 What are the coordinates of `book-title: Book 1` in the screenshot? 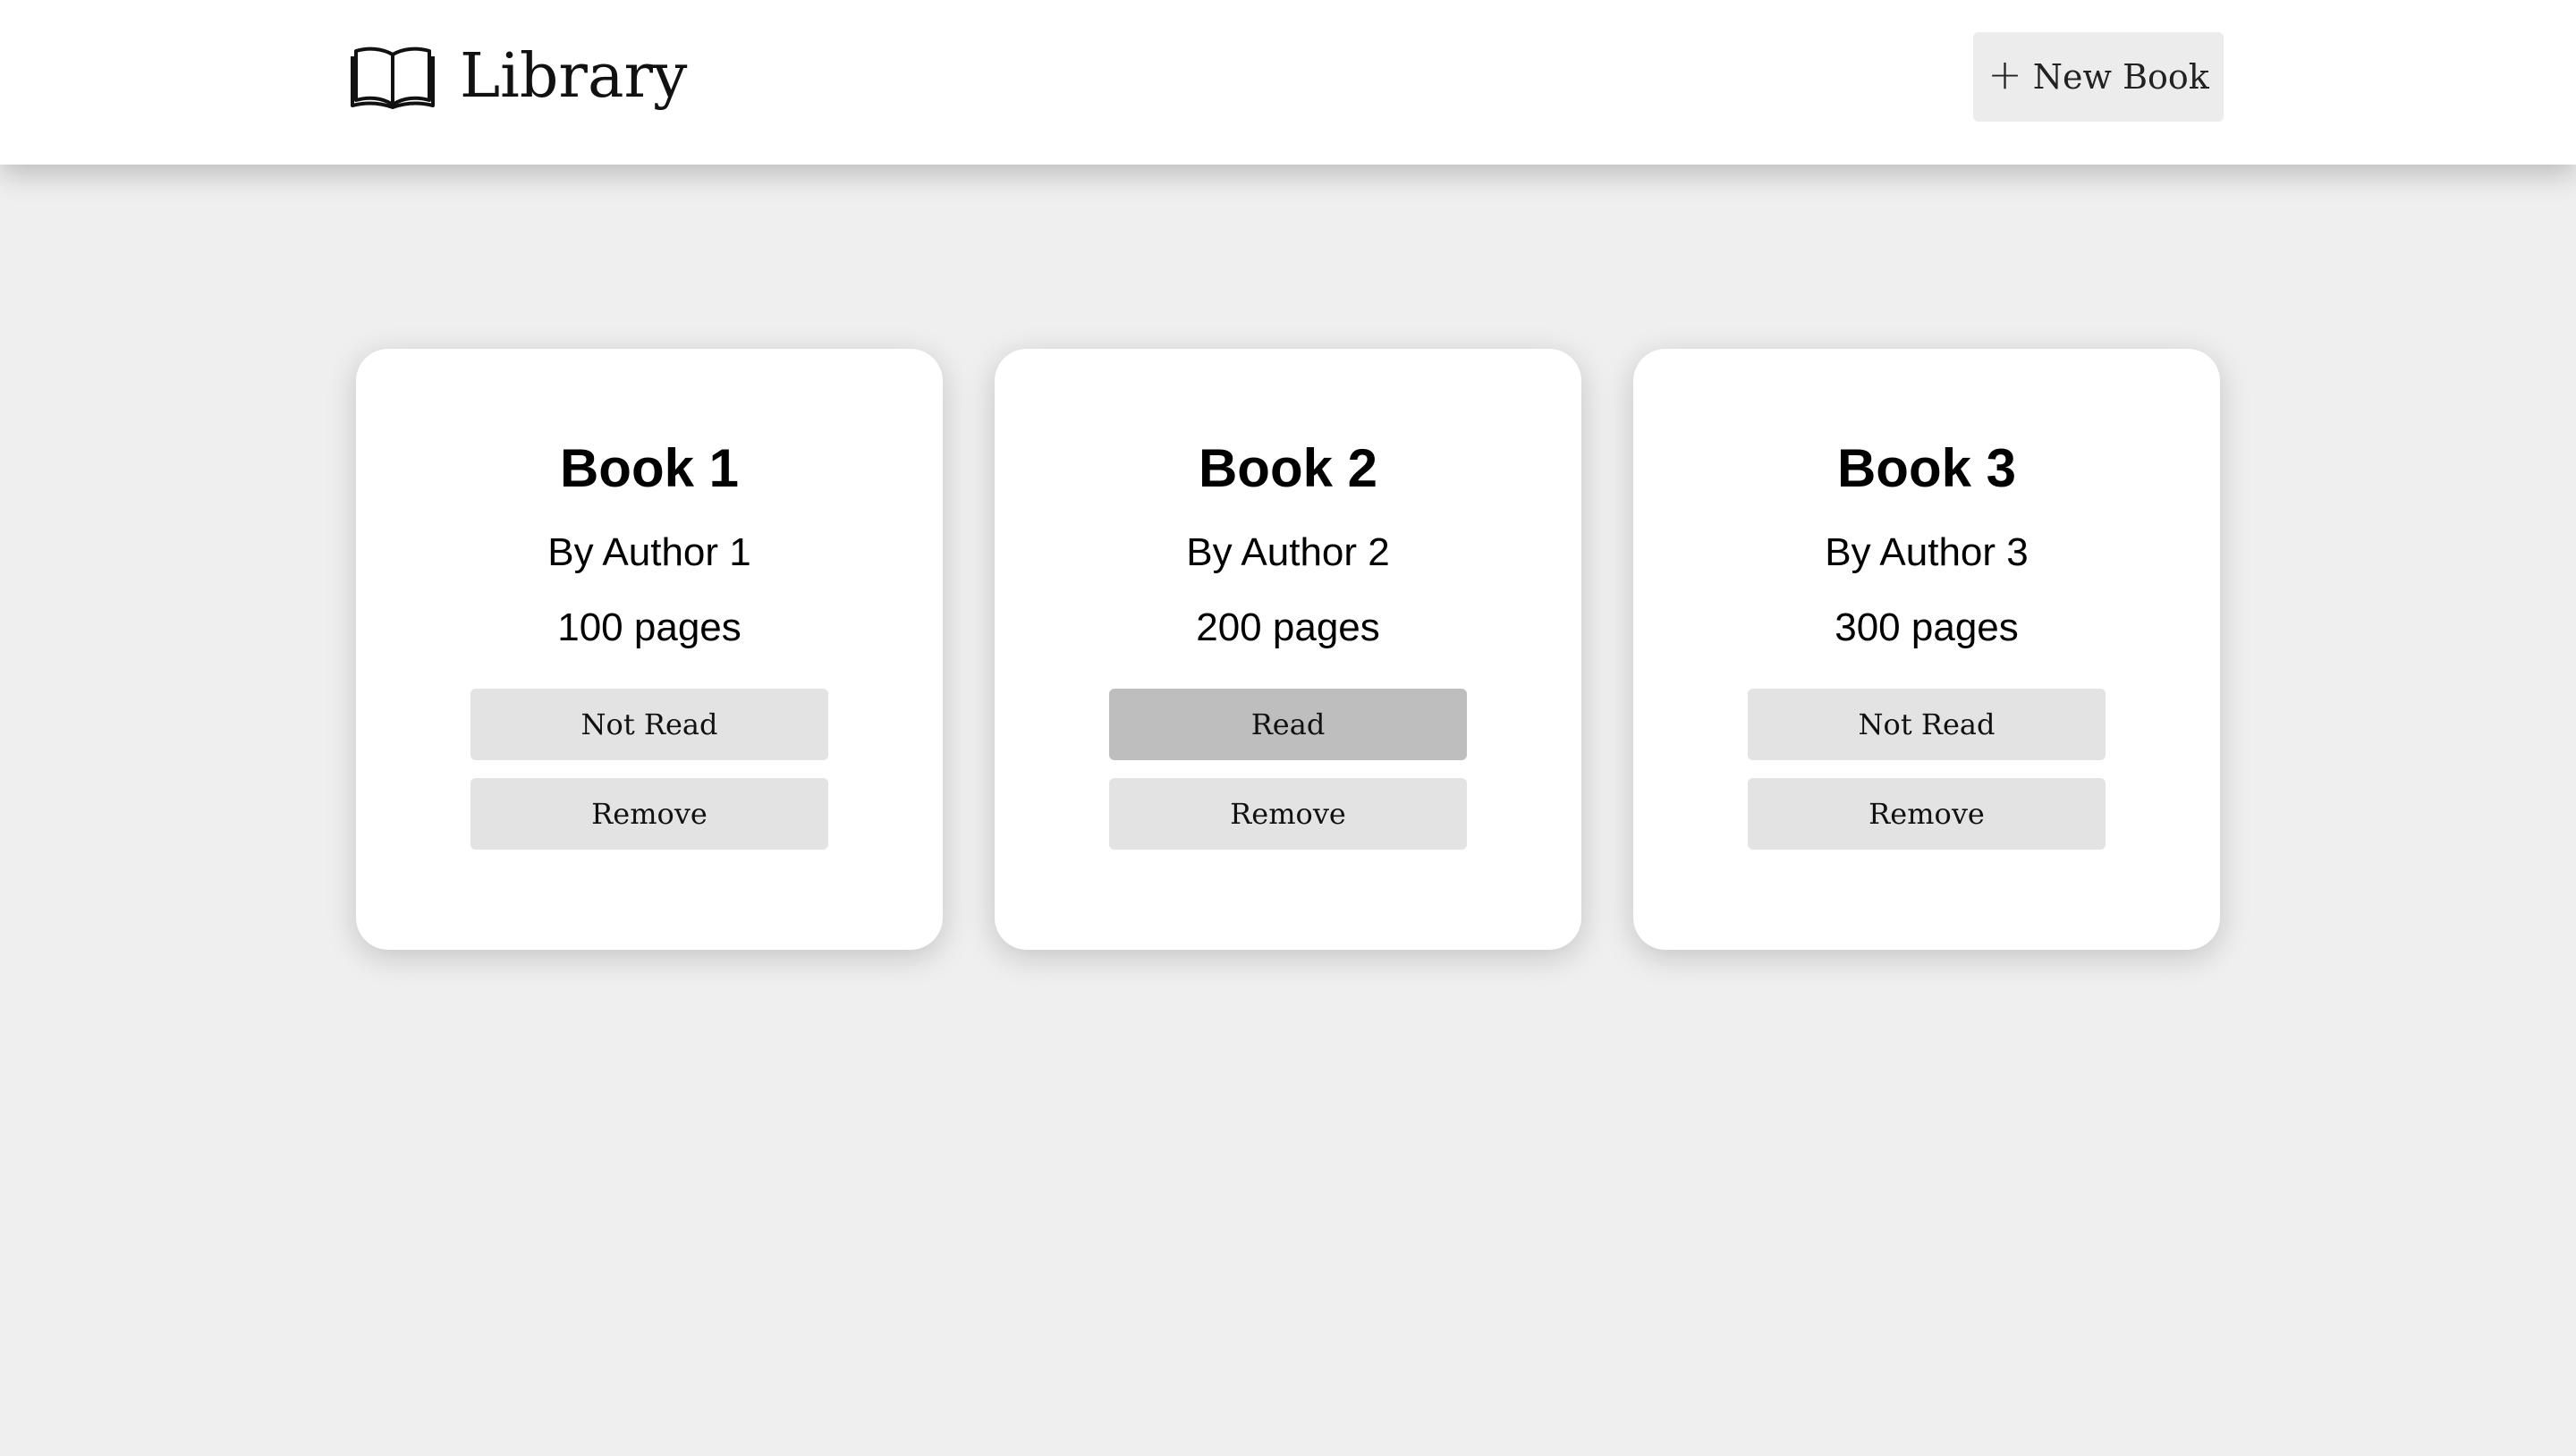 It's located at (649, 468).